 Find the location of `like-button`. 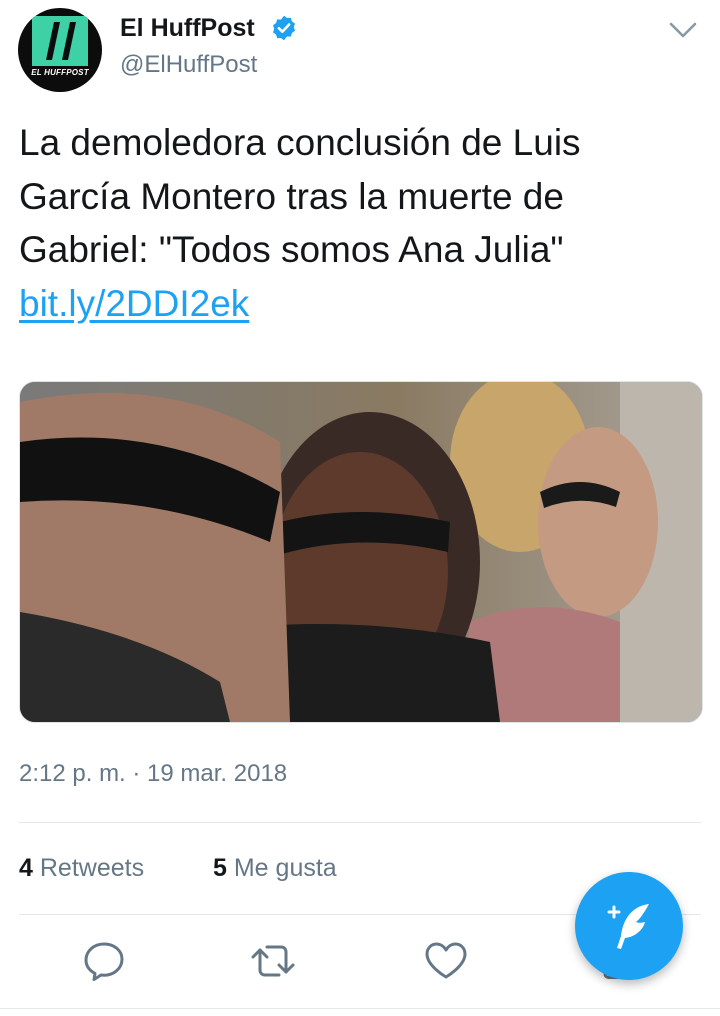

like-button is located at coordinates (446, 961).